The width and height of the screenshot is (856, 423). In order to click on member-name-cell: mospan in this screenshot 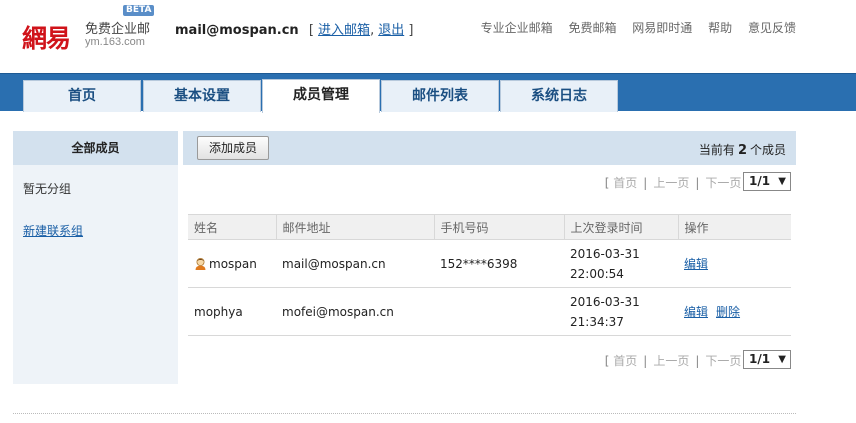, I will do `click(232, 263)`.